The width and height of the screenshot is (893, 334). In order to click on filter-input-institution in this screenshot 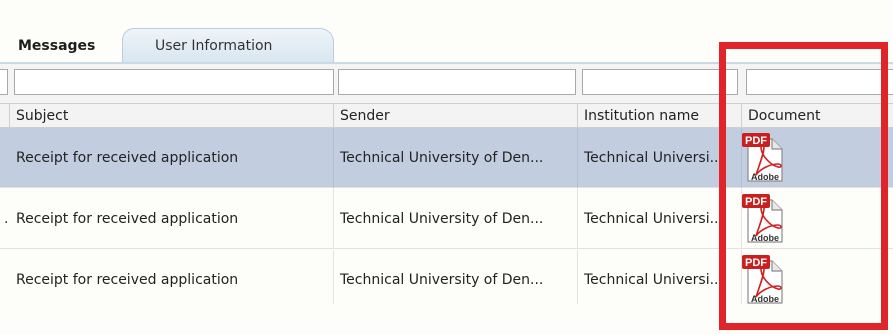, I will do `click(660, 82)`.